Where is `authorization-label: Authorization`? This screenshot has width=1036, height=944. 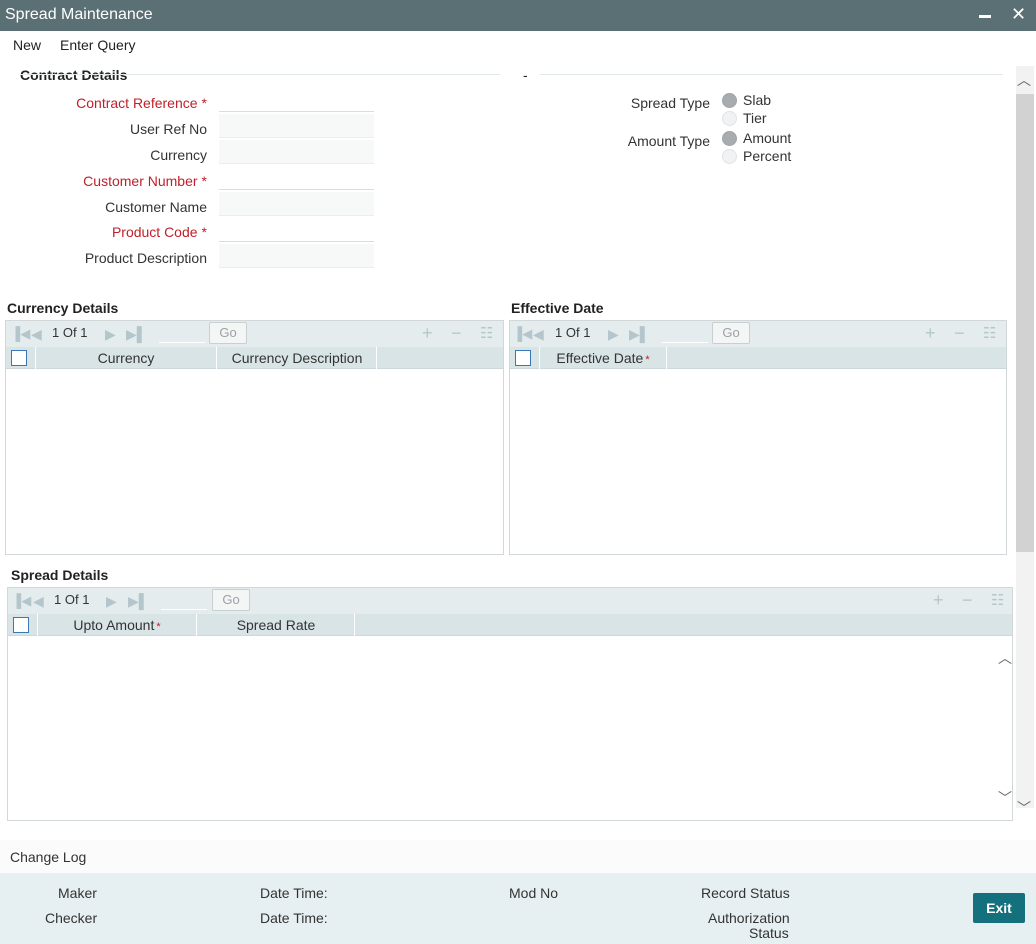
authorization-label: Authorization is located at coordinates (749, 918).